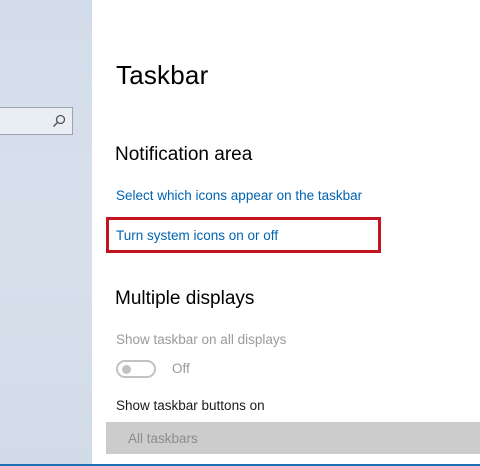  I want to click on toggle-knob, so click(126, 369).